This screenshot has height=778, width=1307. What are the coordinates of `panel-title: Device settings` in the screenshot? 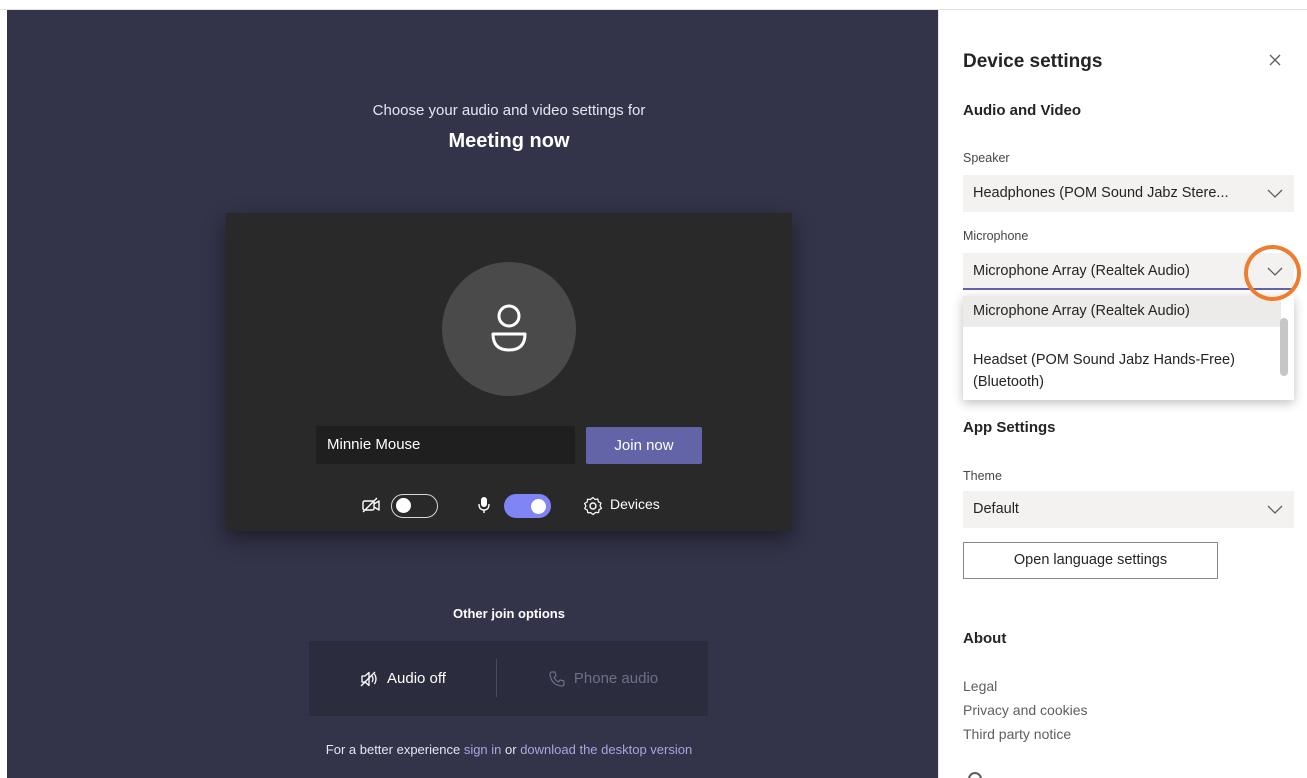 It's located at (1033, 61).